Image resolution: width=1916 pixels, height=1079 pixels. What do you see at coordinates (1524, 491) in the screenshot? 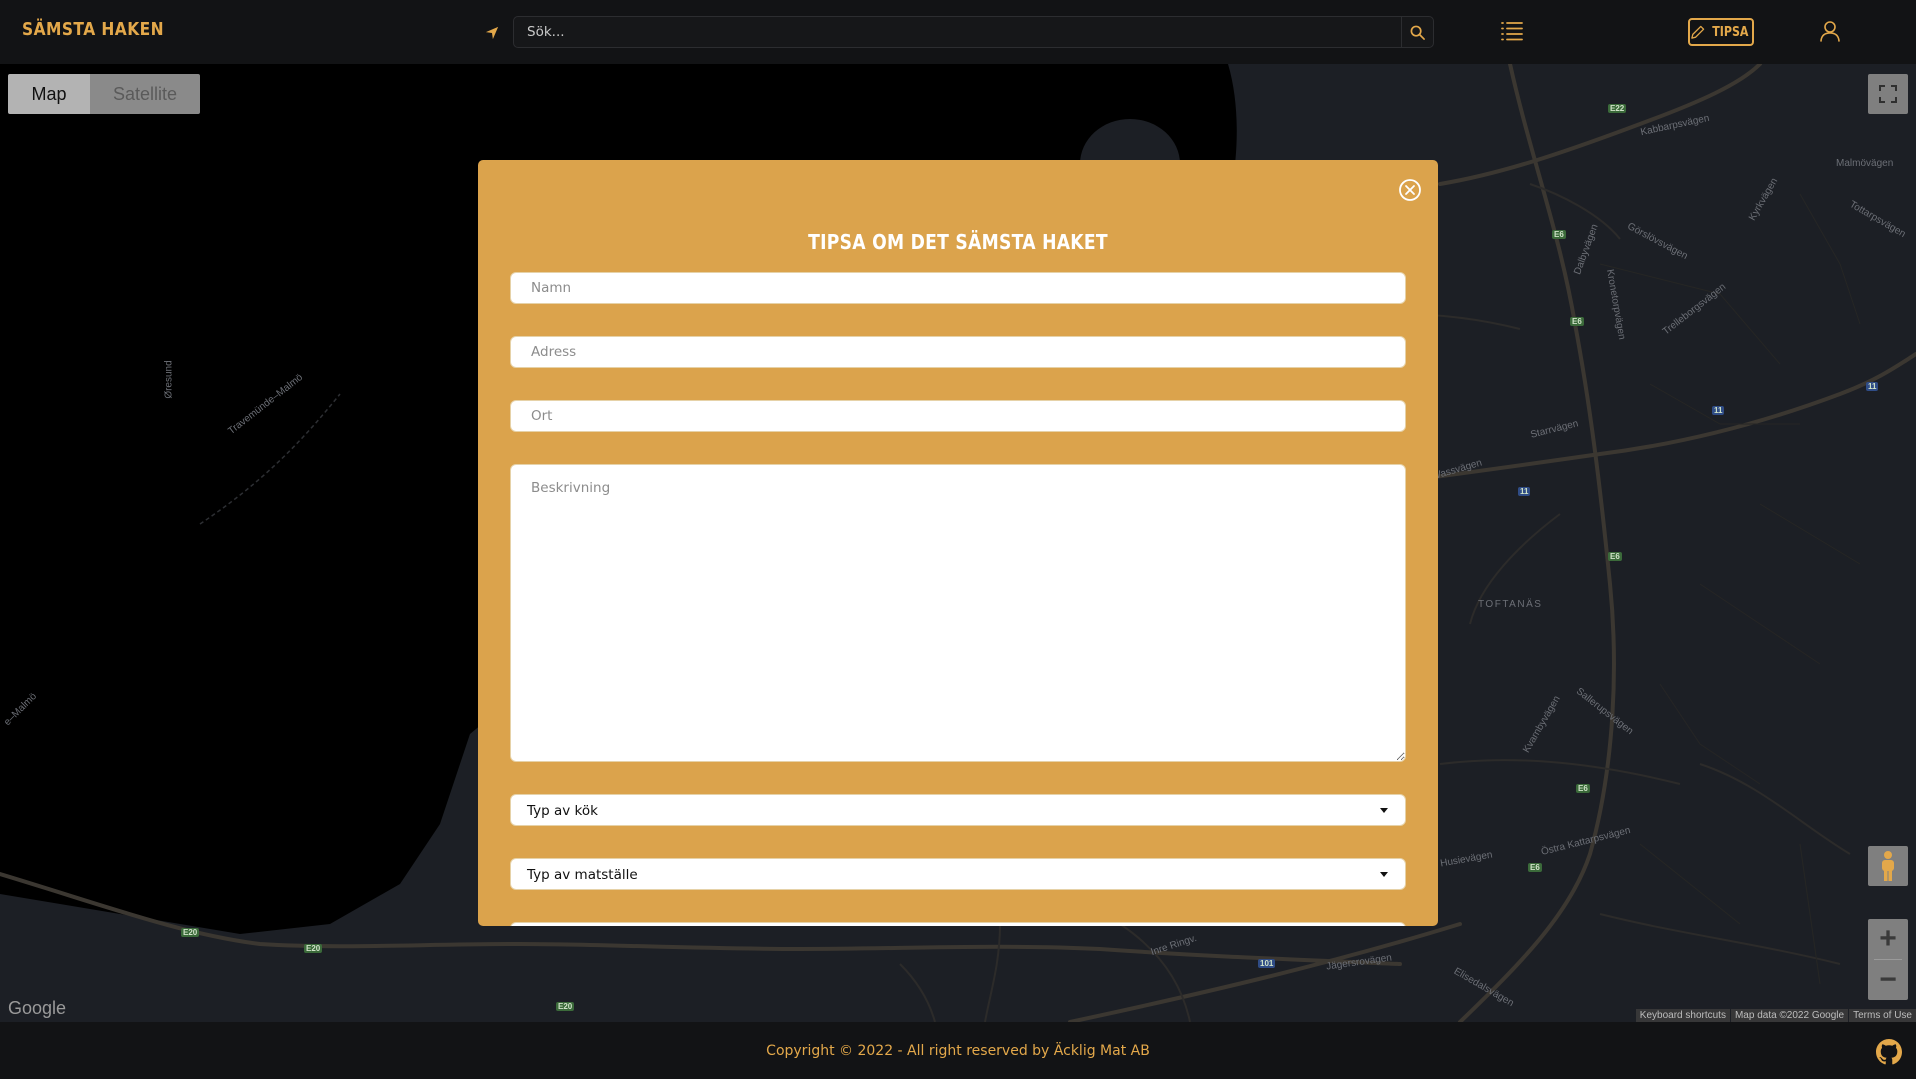
I see `road-shield-11-3: 11` at bounding box center [1524, 491].